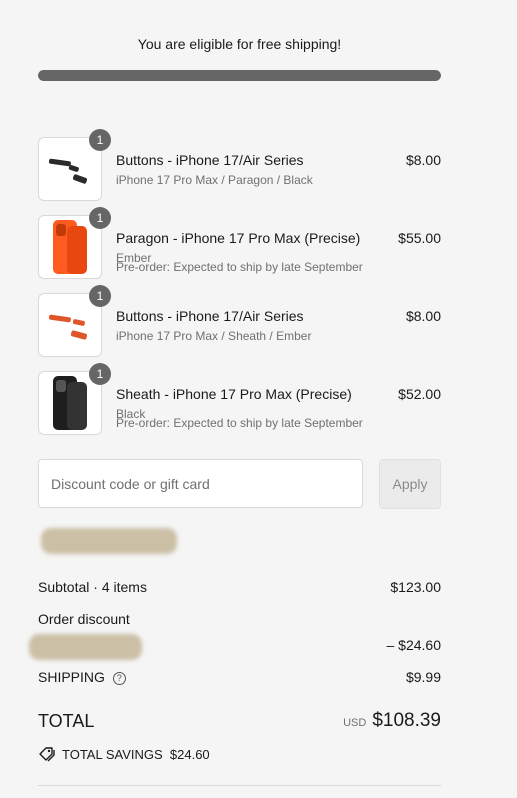 The image size is (517, 798). Describe the element at coordinates (71, 677) in the screenshot. I see `shipping-label: SHIPPING` at that location.